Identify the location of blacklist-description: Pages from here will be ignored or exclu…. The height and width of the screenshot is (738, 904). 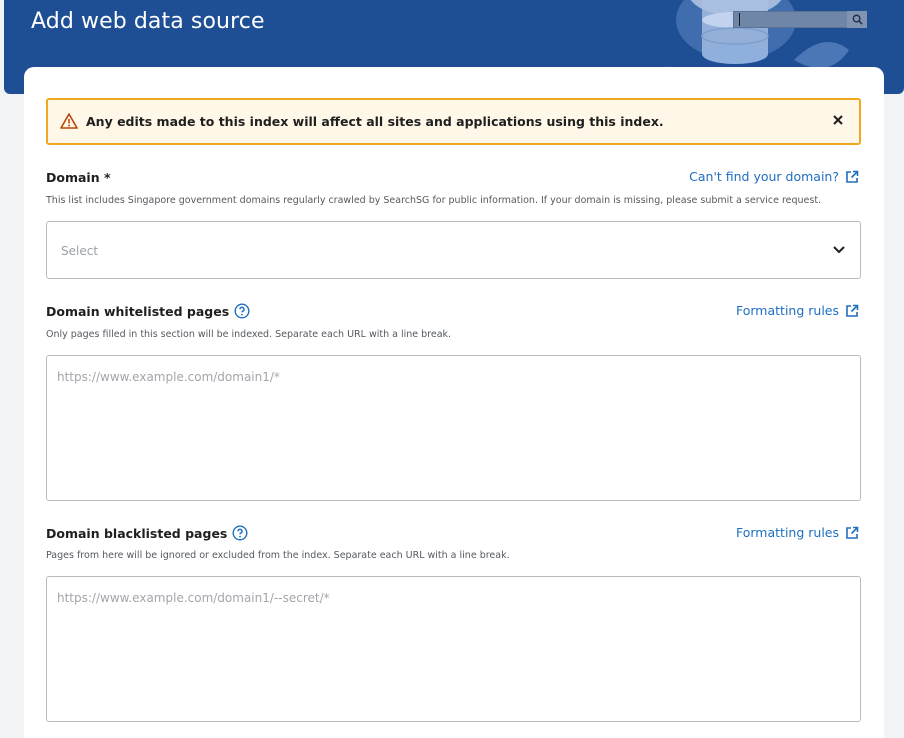
(278, 555).